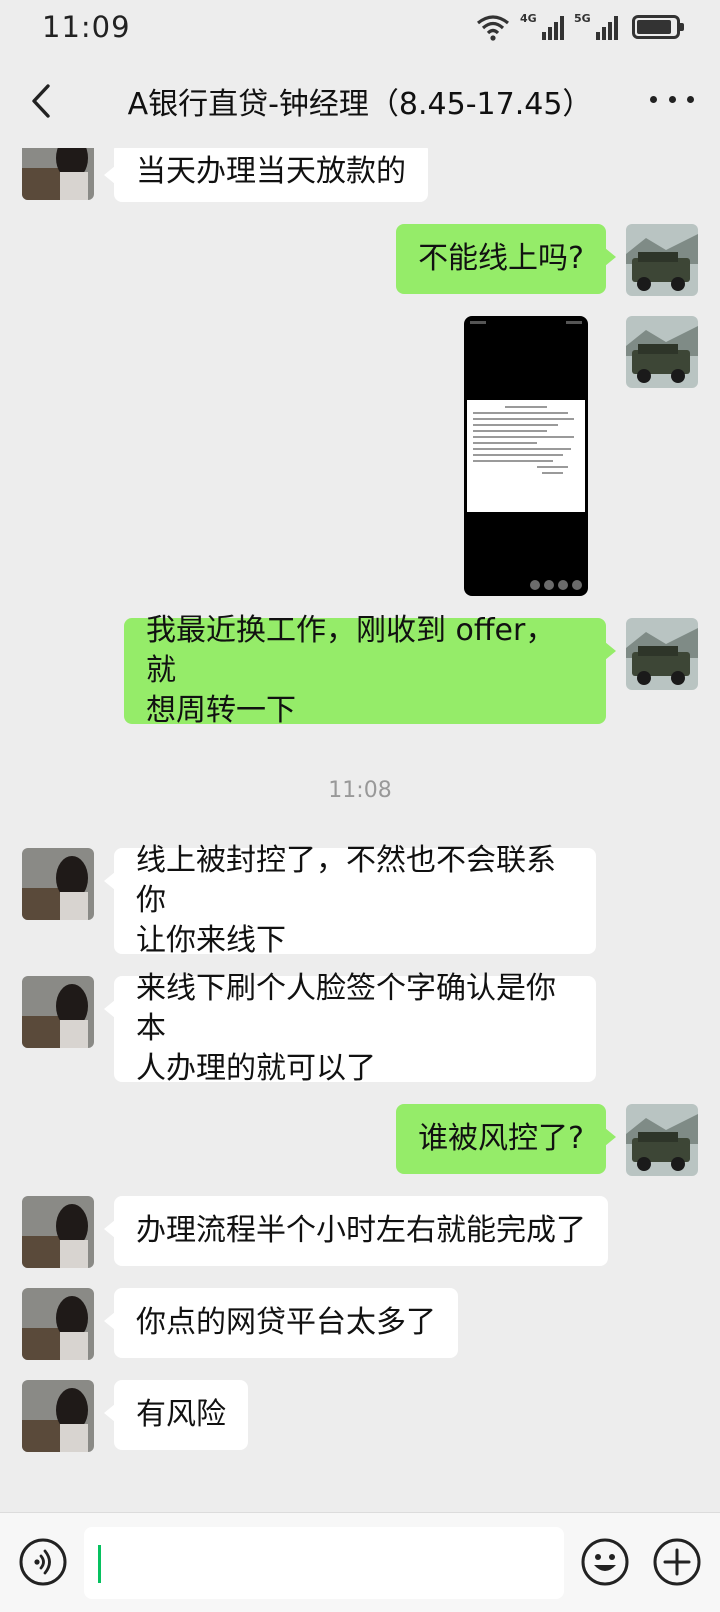  I want to click on status-bar: 11:09 4G 5G, so click(360, 27).